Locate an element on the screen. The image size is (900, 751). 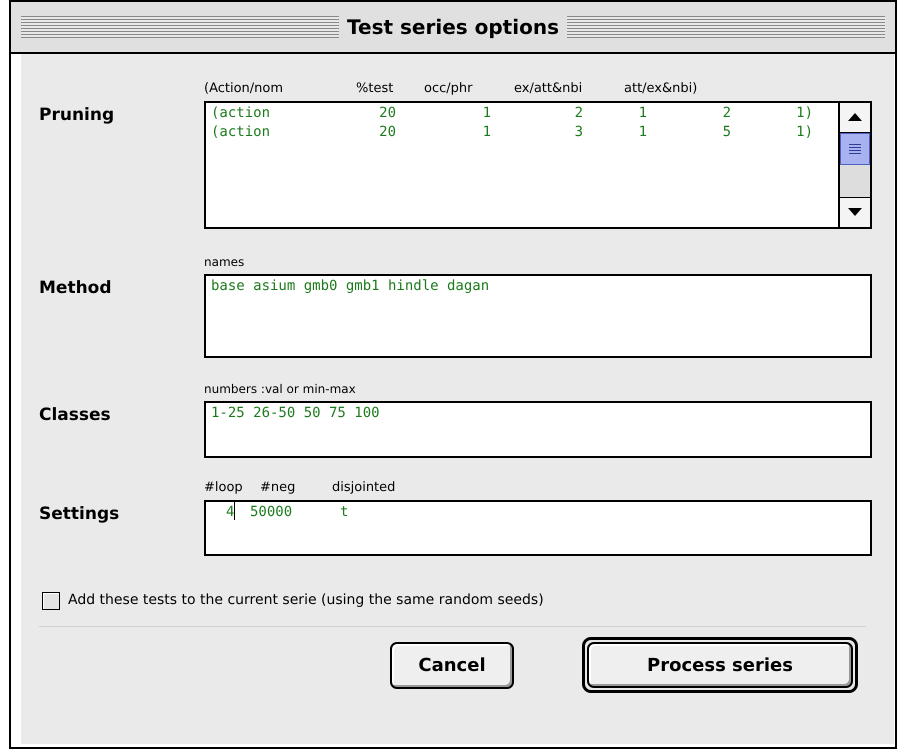
scroll-down-button is located at coordinates (855, 211).